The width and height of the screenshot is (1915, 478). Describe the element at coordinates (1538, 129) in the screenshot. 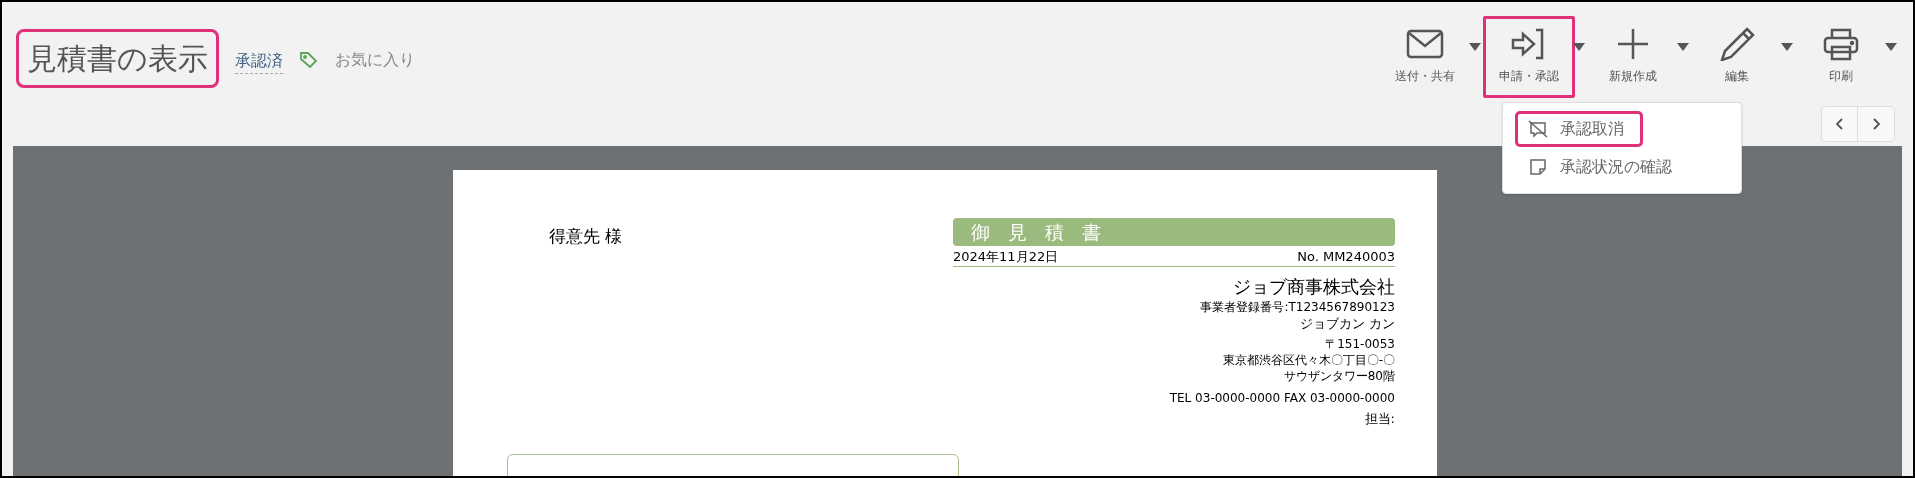

I see `crossed-comment-icon` at that location.